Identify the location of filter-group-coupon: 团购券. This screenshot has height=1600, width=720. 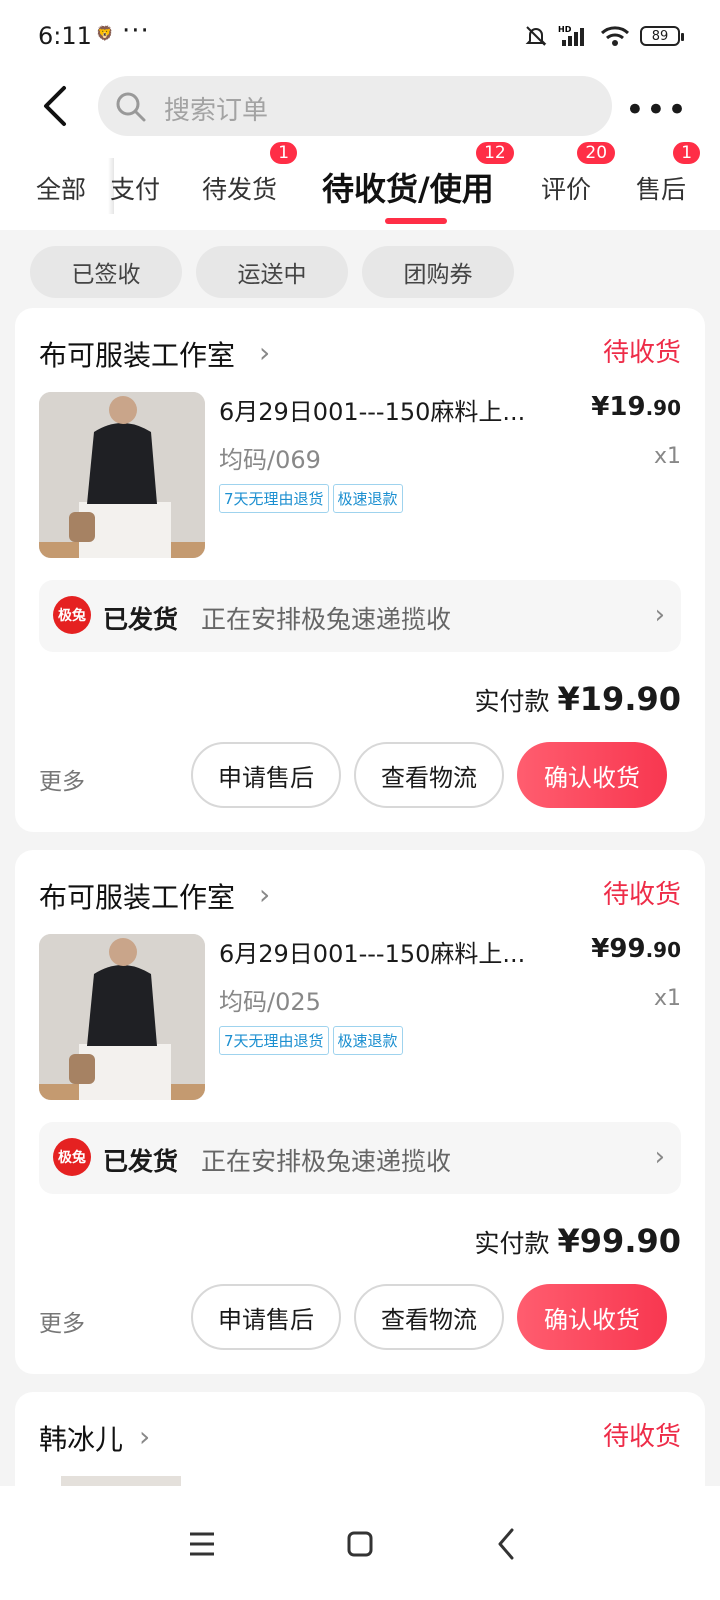
(438, 272).